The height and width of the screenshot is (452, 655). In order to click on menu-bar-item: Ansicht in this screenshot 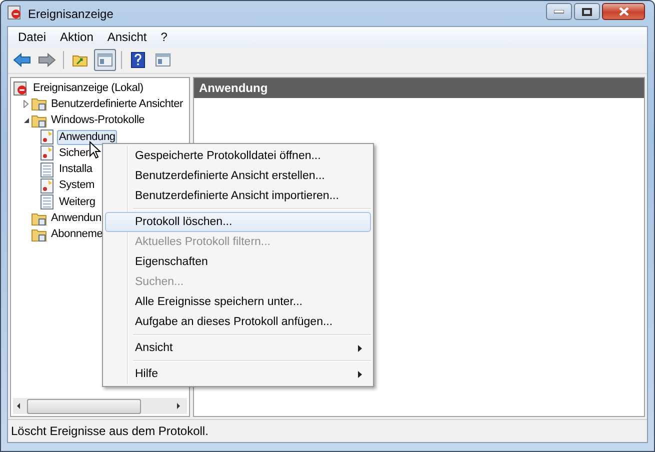, I will do `click(127, 37)`.